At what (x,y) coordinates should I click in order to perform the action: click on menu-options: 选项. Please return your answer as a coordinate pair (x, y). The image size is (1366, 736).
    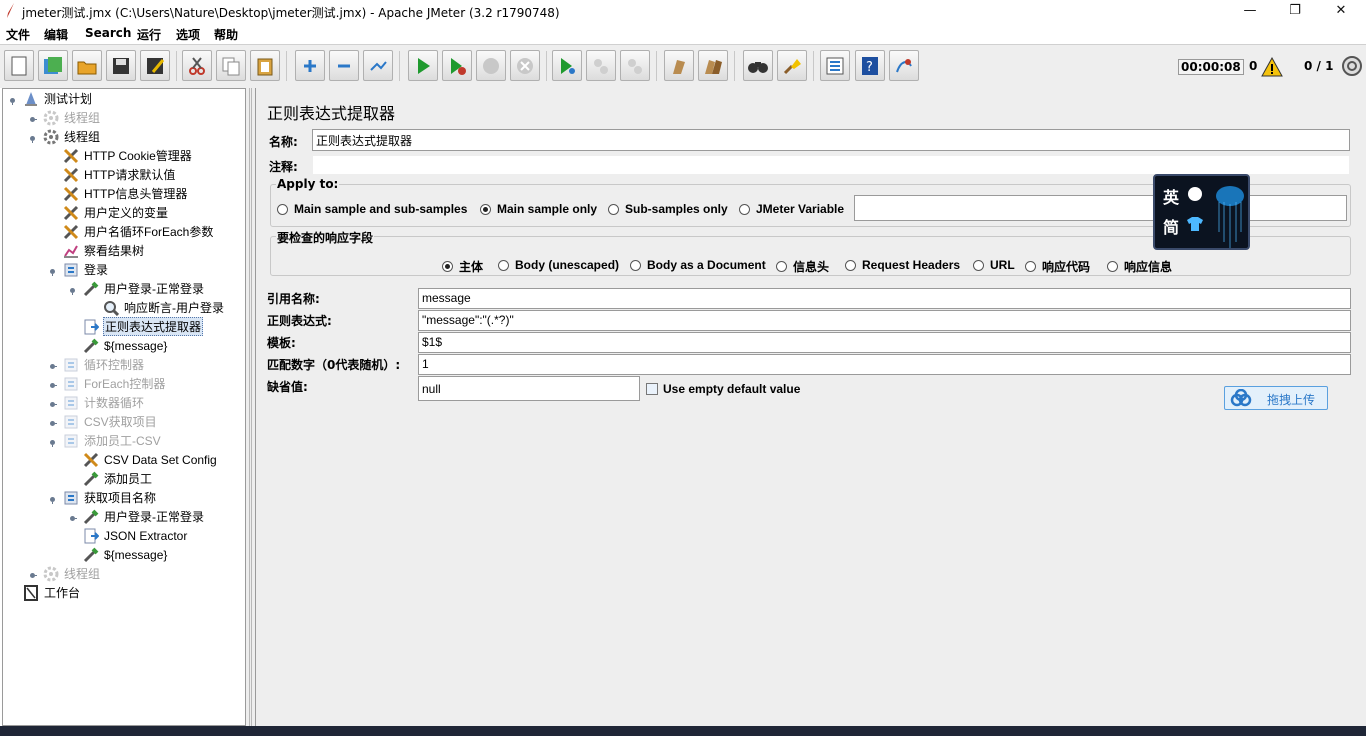
    Looking at the image, I should click on (188, 34).